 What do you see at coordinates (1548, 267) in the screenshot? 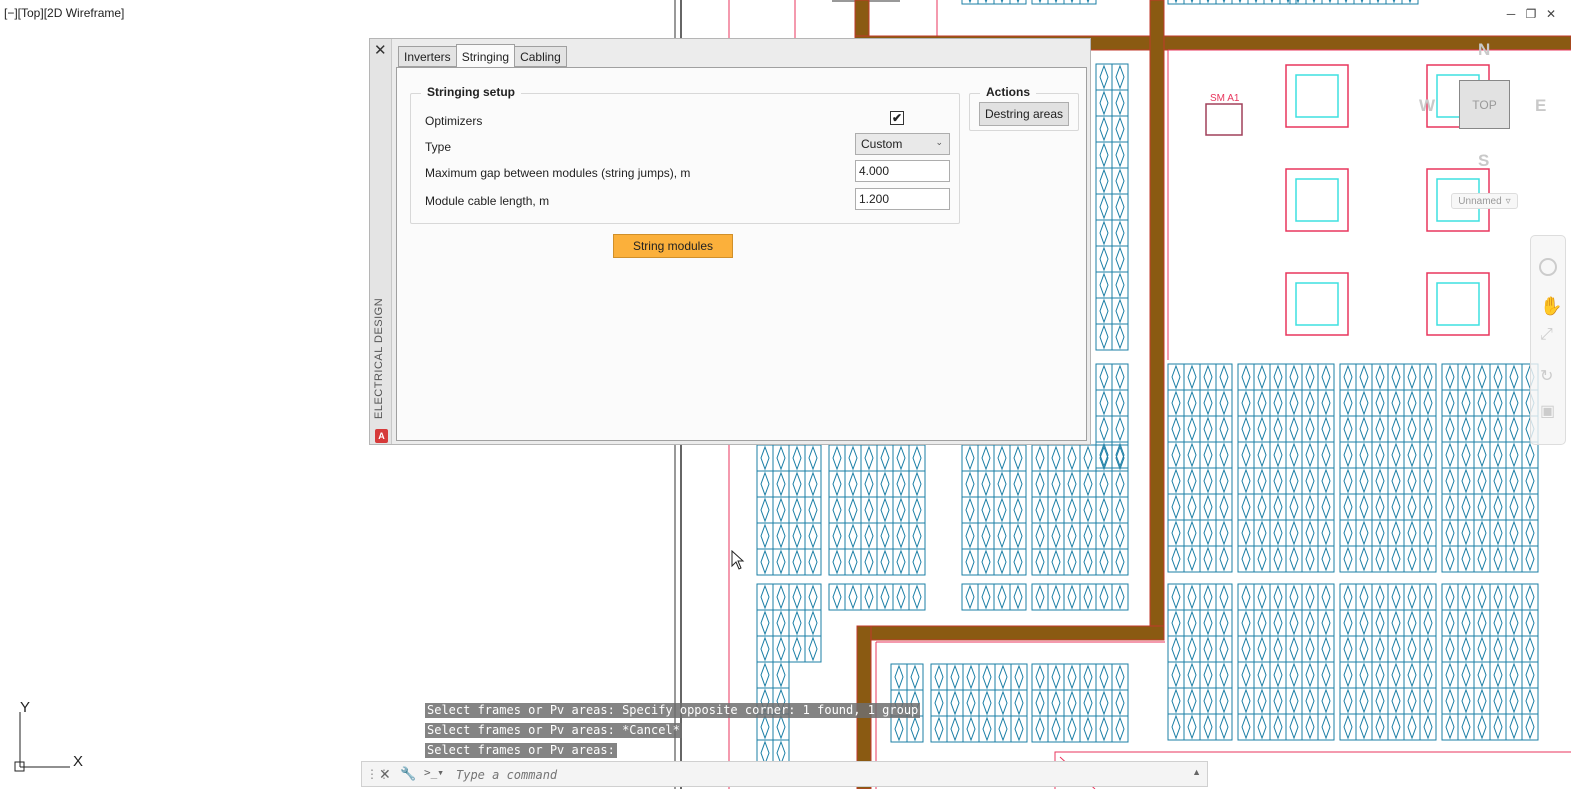
I see `steering-wheel-icon` at bounding box center [1548, 267].